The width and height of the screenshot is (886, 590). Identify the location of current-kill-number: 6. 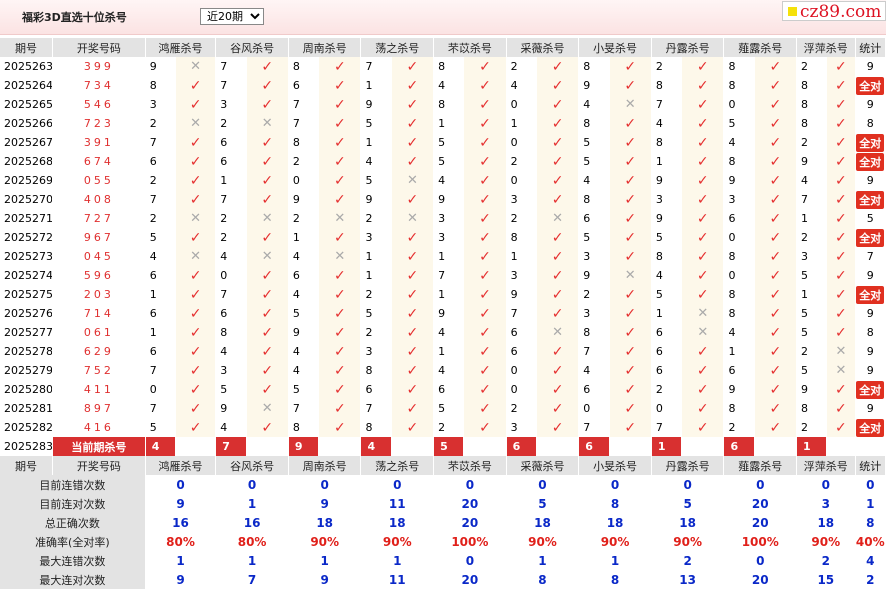
(594, 446).